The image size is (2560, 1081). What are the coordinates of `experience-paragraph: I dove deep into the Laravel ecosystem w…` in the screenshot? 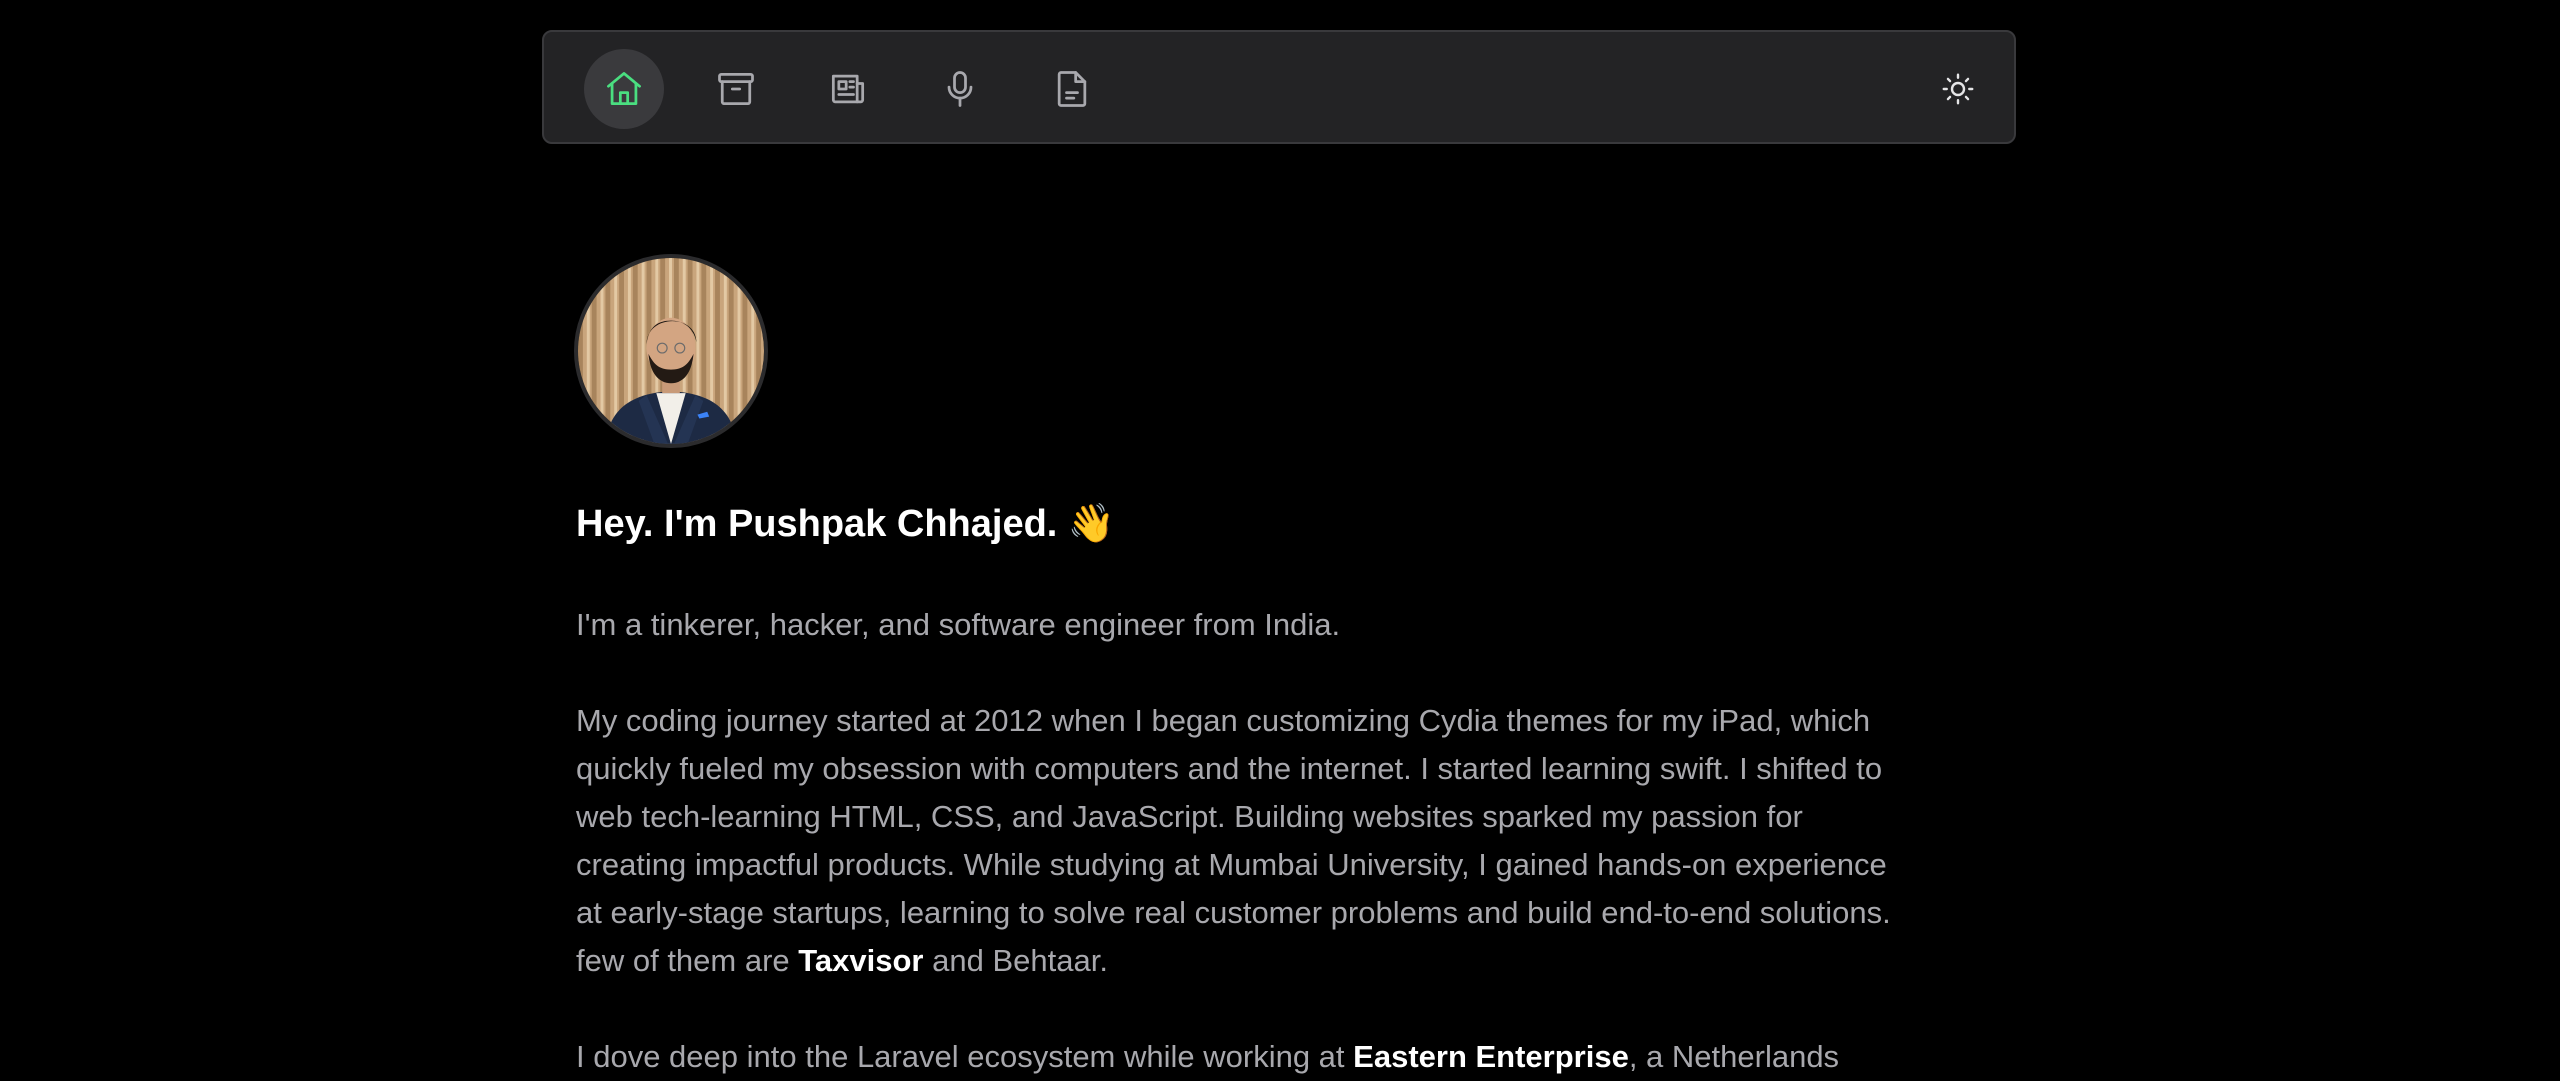 It's located at (1208, 1056).